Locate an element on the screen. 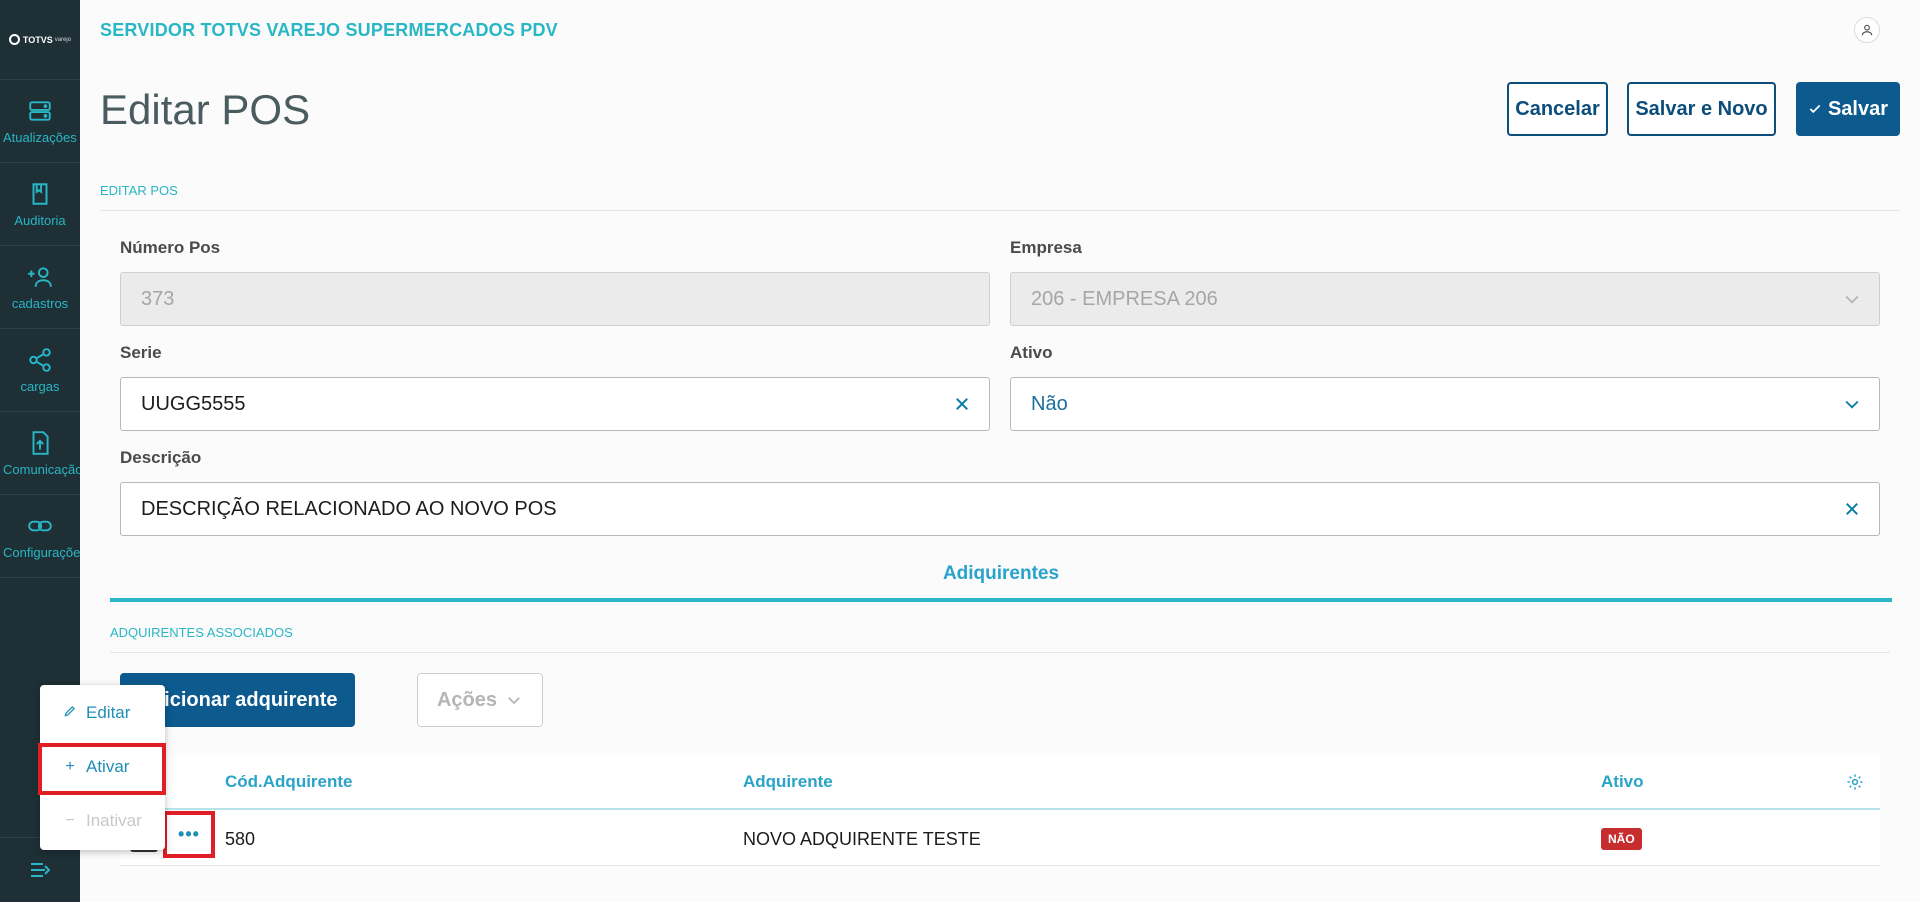  share-icon is located at coordinates (40, 359).